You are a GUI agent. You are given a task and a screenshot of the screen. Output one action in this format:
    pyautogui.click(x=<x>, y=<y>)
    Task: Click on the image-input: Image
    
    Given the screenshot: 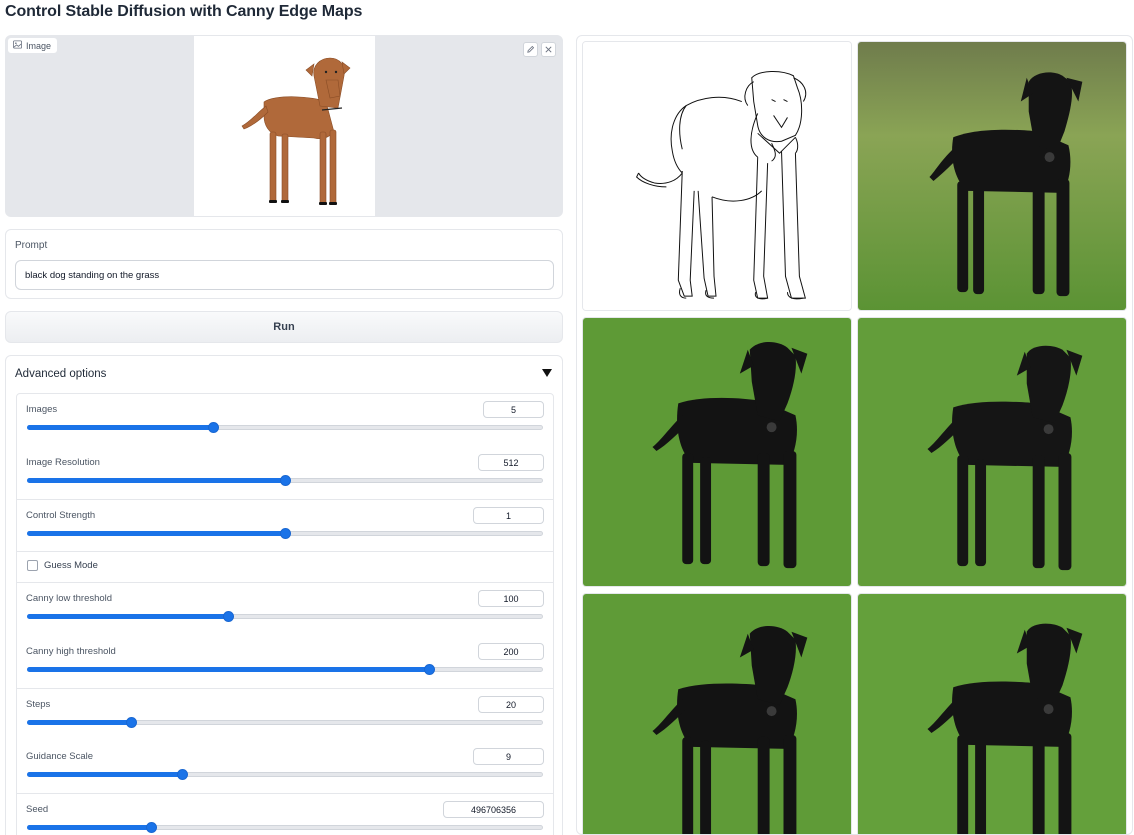 What is the action you would take?
    pyautogui.click(x=284, y=126)
    